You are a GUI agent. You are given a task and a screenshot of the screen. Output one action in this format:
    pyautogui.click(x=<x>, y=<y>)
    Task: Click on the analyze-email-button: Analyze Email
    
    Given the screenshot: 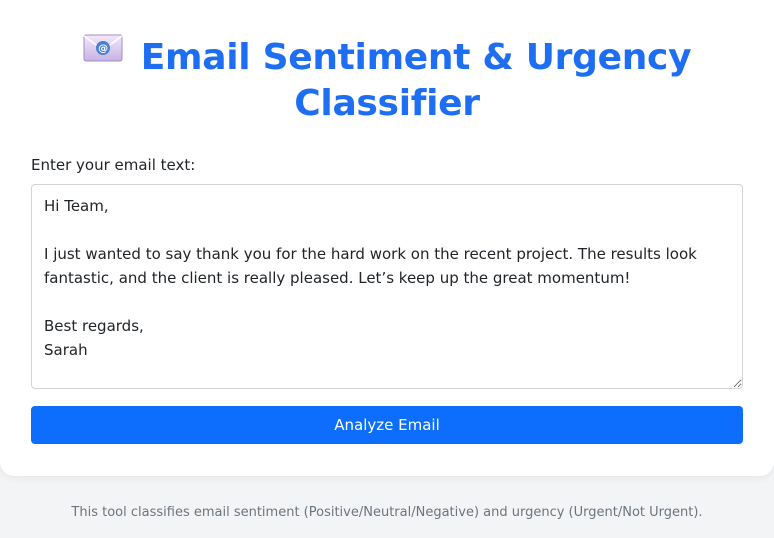 What is the action you would take?
    pyautogui.click(x=387, y=425)
    